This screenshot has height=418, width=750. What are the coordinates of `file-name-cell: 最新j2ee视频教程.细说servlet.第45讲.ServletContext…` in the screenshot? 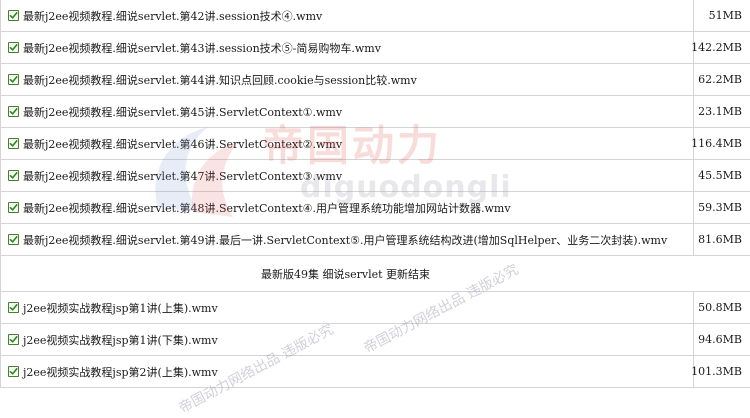 It's located at (347, 111).